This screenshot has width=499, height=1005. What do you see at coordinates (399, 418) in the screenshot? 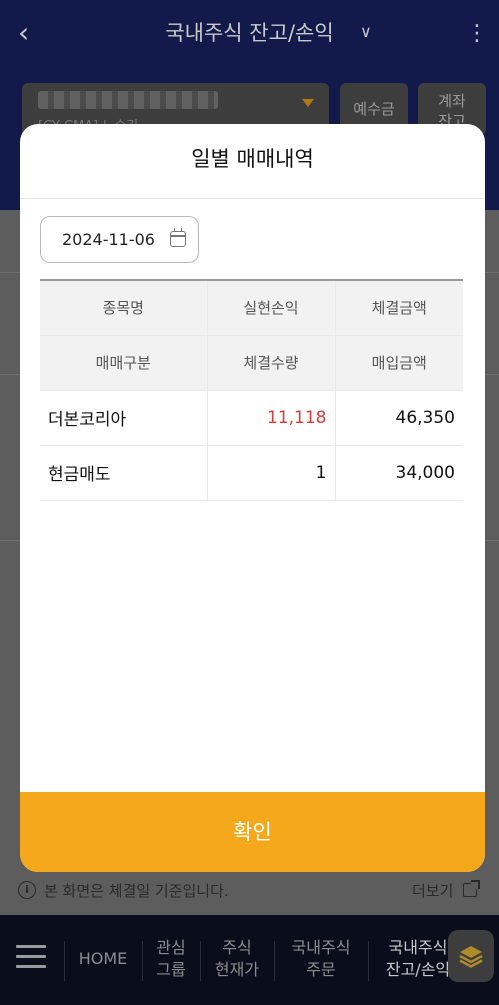
I see `cell-exec-amount: 46,350` at bounding box center [399, 418].